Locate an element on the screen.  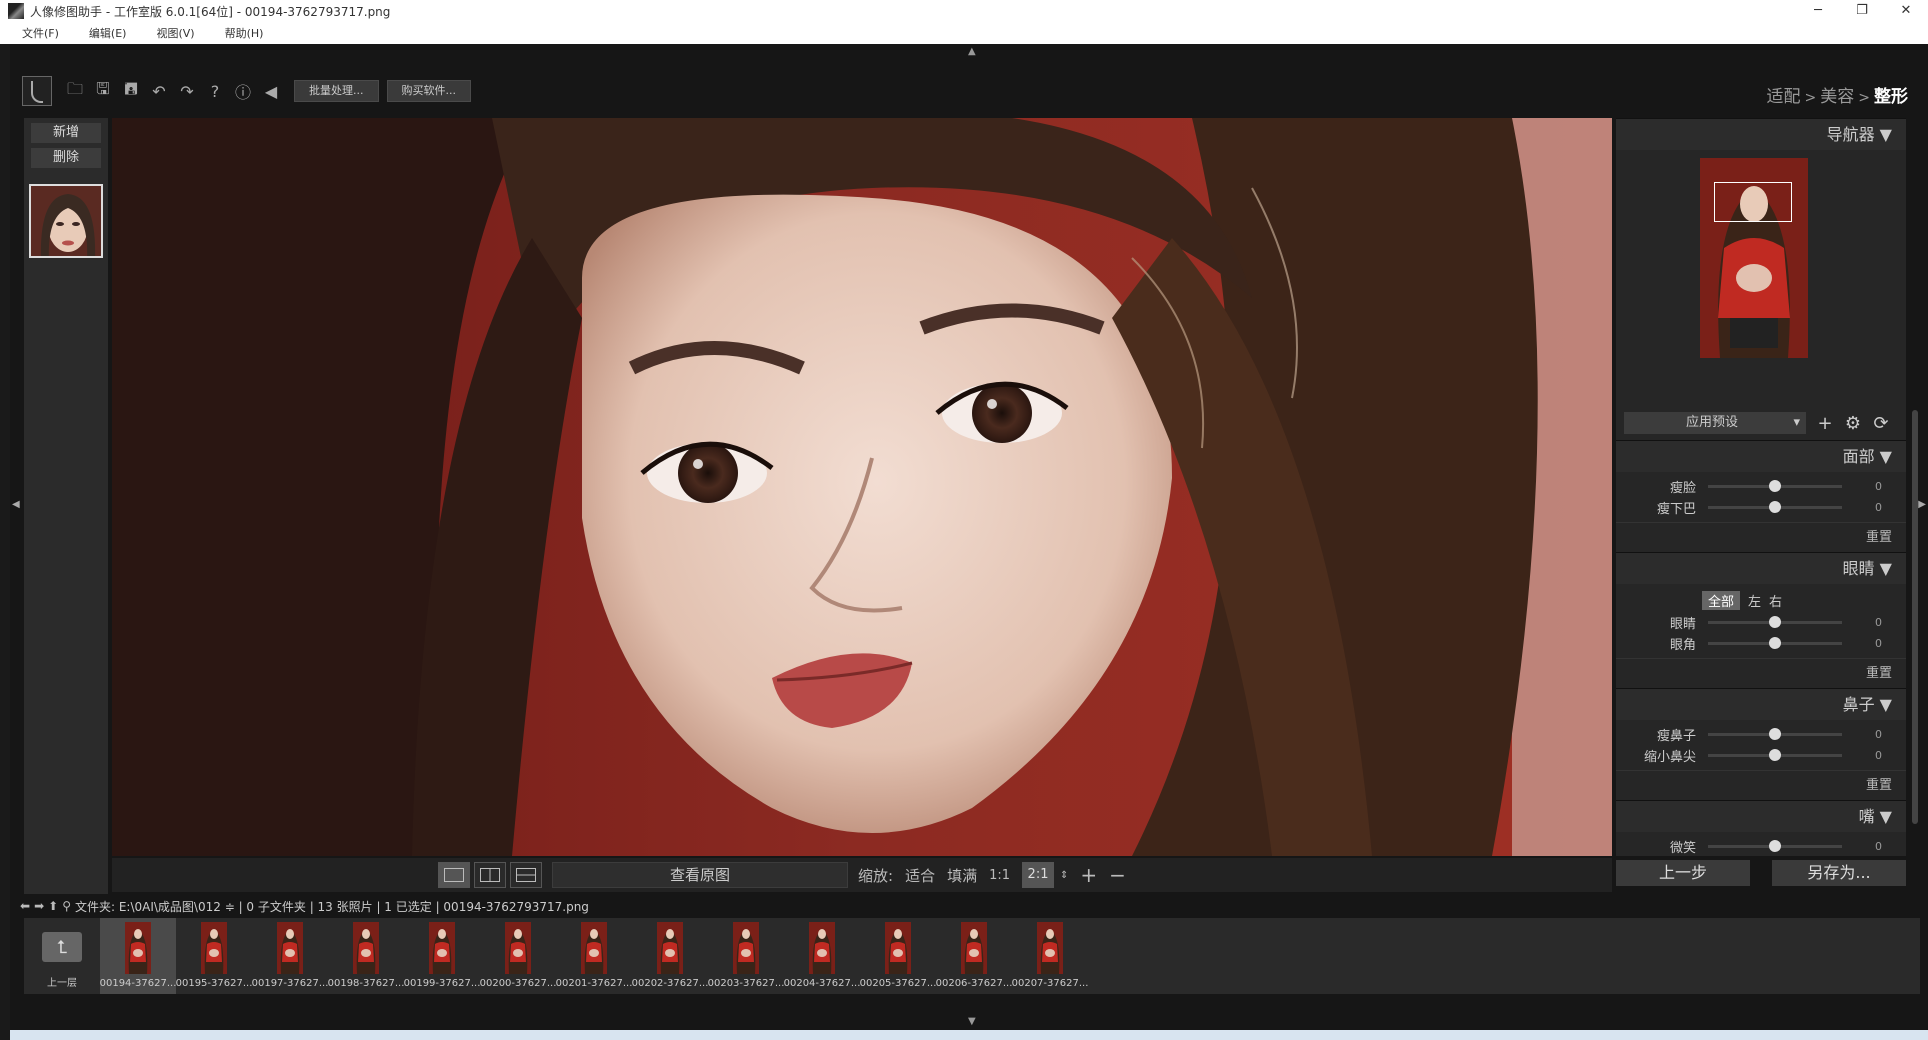
collapse-right-icon: ▶ is located at coordinates (1922, 504).